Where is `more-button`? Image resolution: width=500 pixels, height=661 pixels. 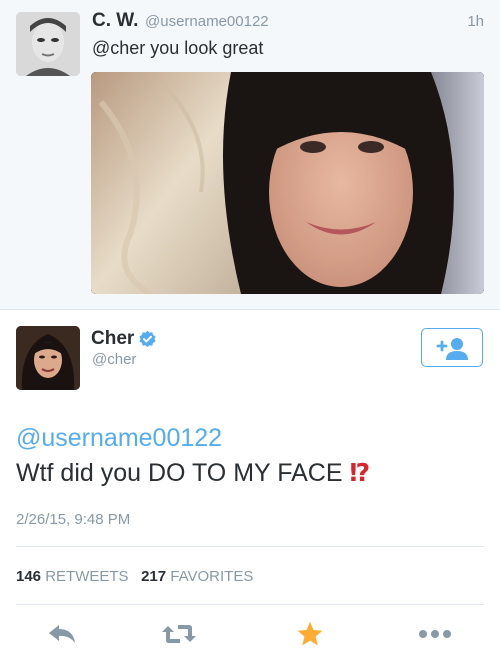
more-button is located at coordinates (435, 634).